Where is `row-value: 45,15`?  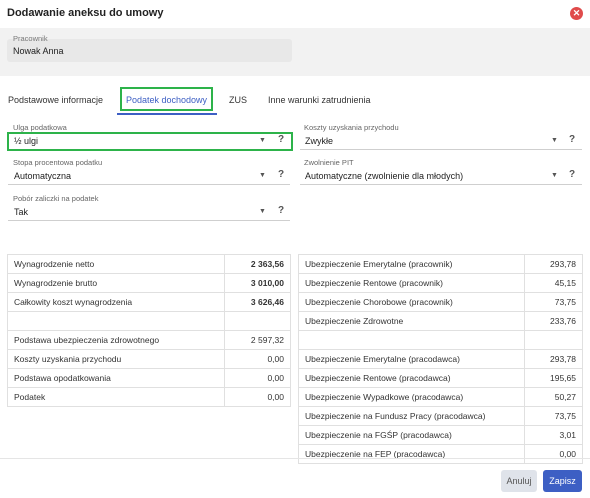
row-value: 45,15 is located at coordinates (553, 283).